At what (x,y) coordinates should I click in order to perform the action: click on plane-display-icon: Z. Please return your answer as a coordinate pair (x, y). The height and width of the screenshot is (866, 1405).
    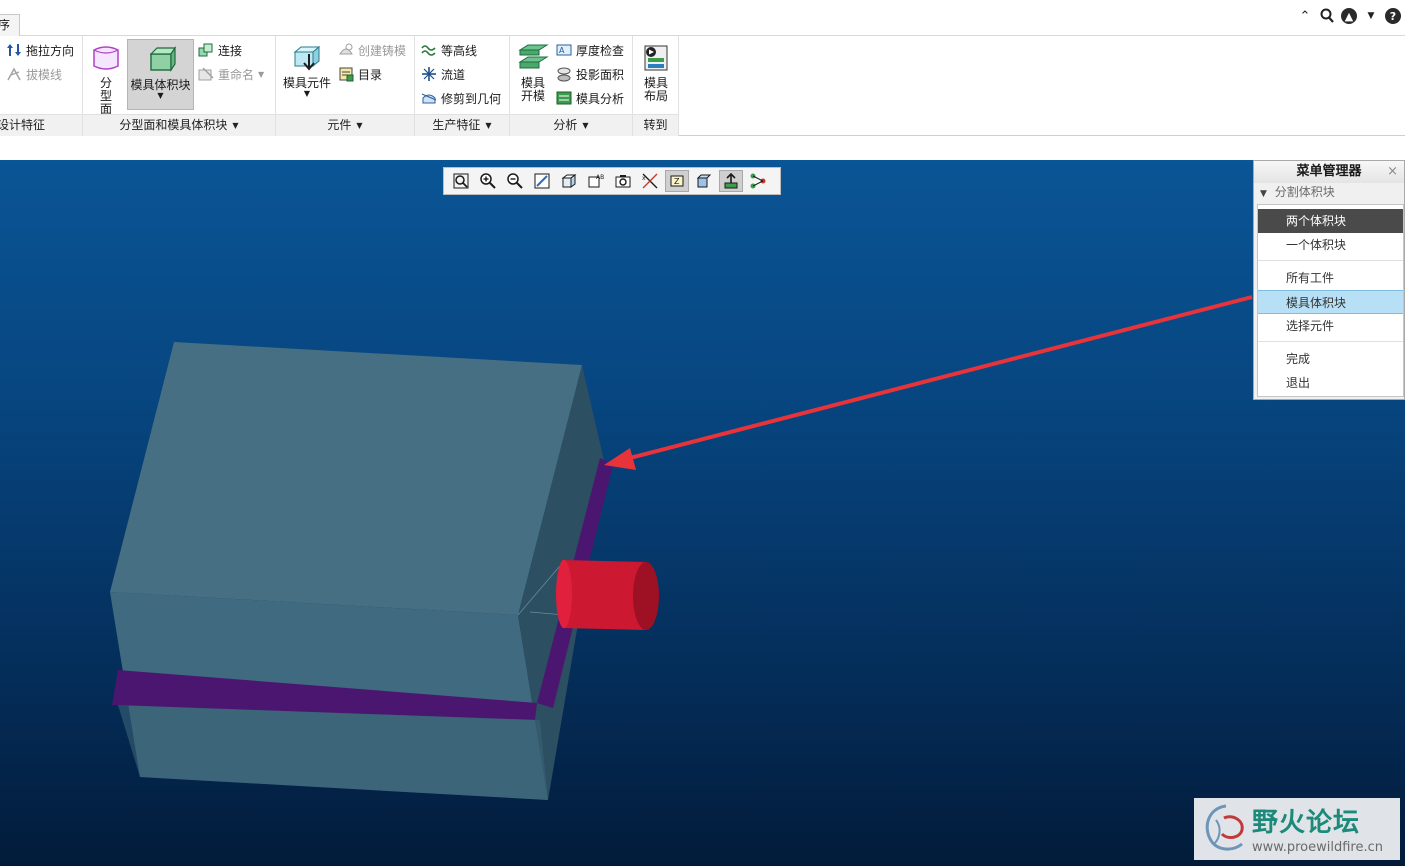
    Looking at the image, I should click on (677, 181).